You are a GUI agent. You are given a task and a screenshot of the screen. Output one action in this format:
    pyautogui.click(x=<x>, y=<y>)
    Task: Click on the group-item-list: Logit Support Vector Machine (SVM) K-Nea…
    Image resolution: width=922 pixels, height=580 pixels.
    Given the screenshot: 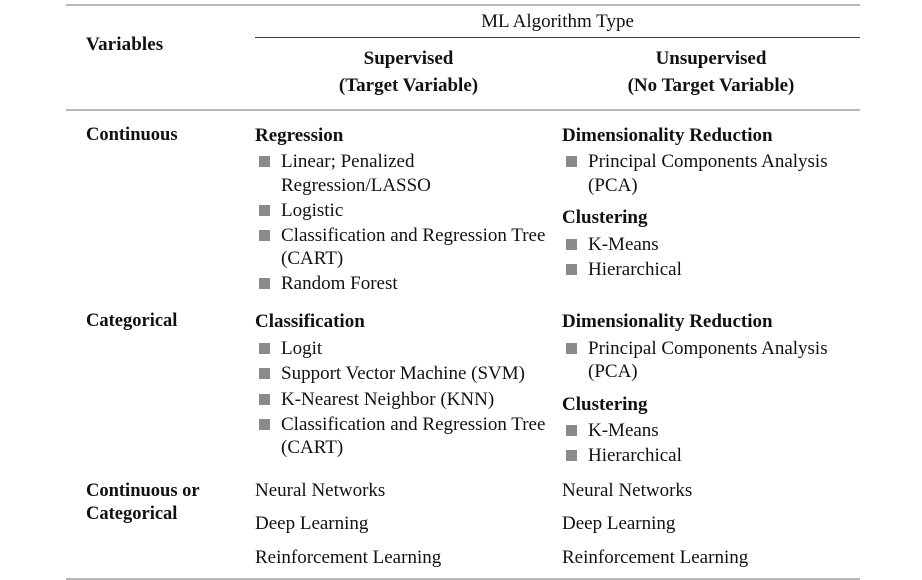 What is the action you would take?
    pyautogui.click(x=404, y=398)
    